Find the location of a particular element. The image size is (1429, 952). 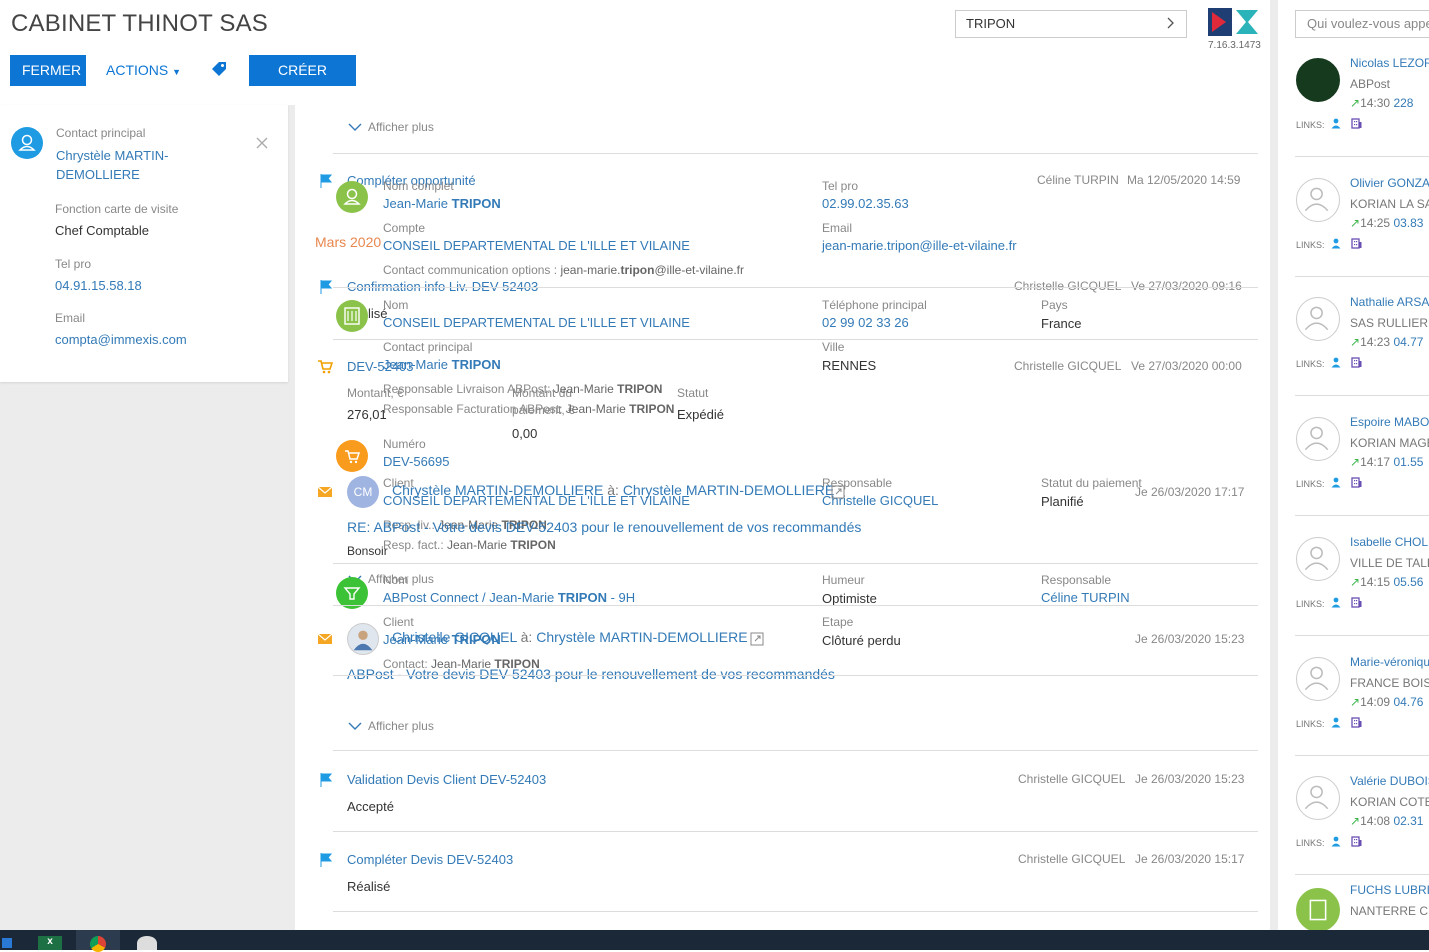

tel-principal-link: 02 99 02 33 26 is located at coordinates (865, 322).